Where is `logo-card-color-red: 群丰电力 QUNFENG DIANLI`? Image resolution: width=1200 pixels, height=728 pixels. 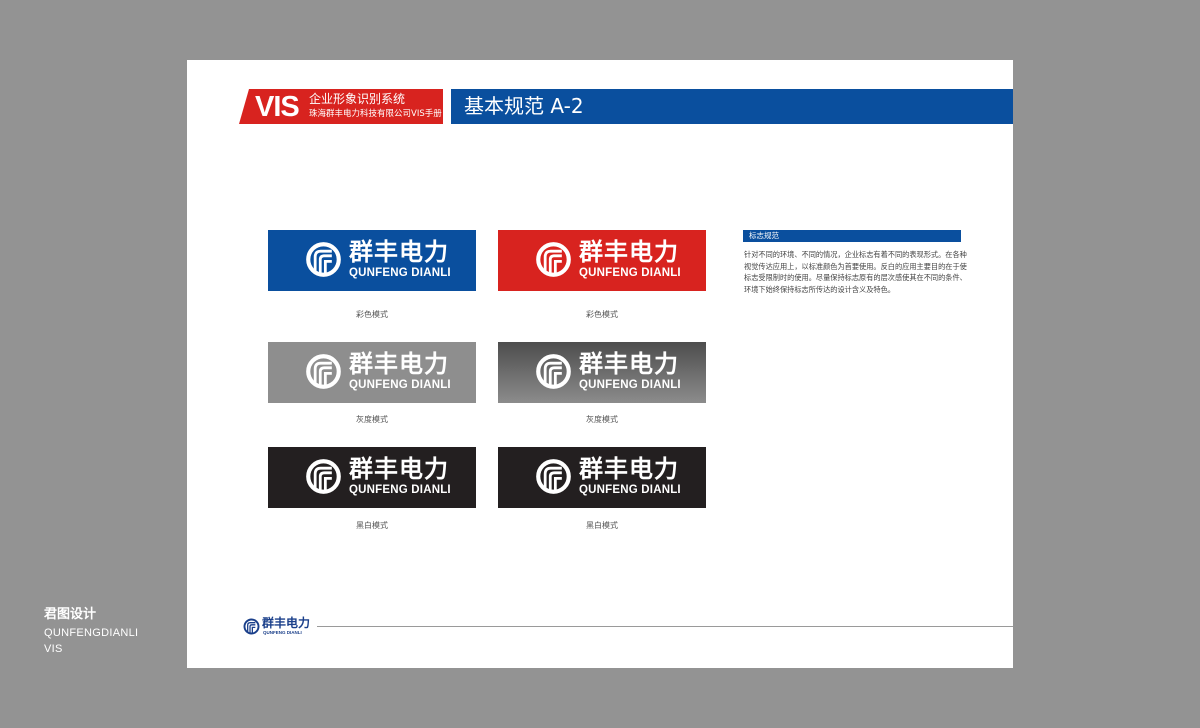 logo-card-color-red: 群丰电力 QUNFENG DIANLI is located at coordinates (602, 260).